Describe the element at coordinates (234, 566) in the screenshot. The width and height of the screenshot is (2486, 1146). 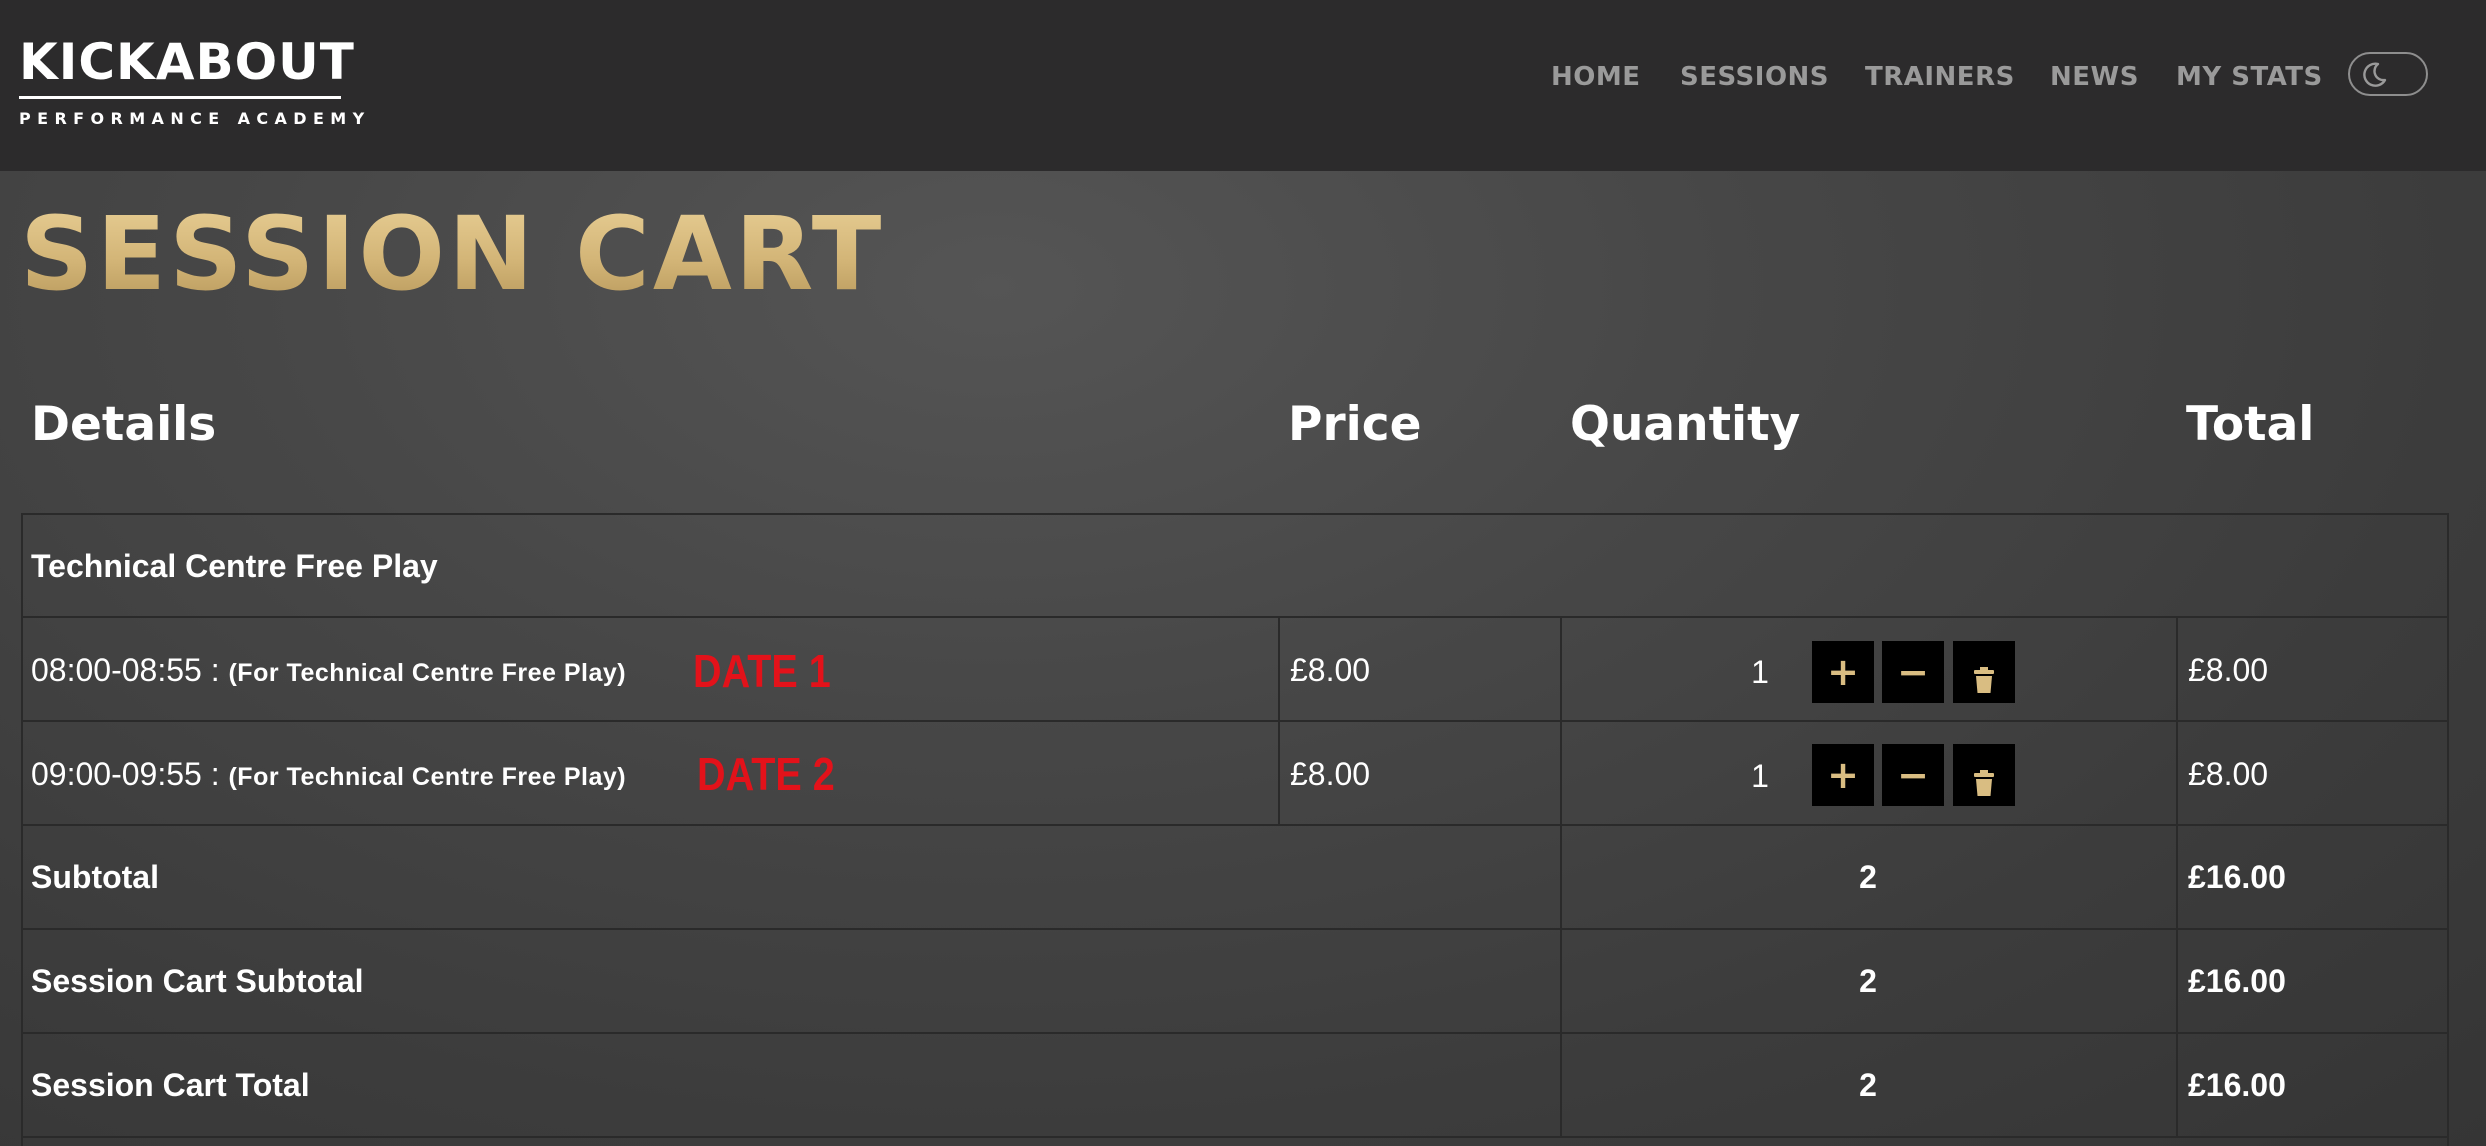
I see `session-group-title: Technical Centre Free Play` at that location.